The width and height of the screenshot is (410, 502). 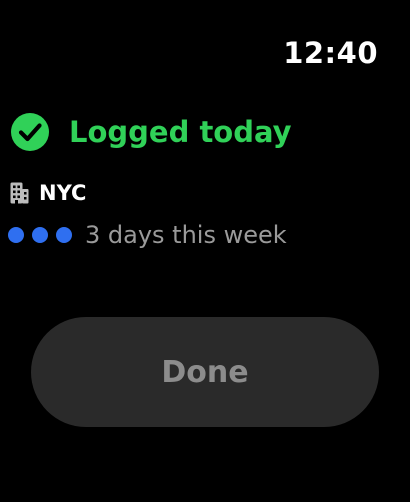 I want to click on week-label: 3 days this week, so click(x=186, y=235).